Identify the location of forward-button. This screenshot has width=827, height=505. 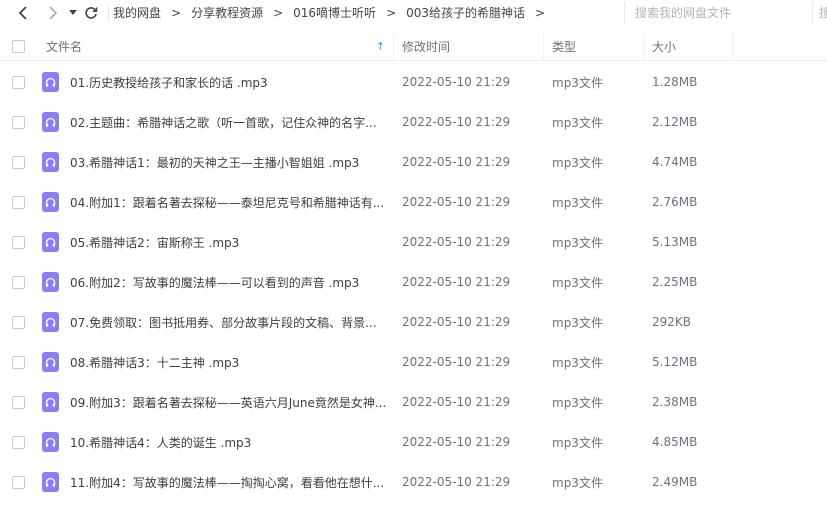
(53, 12).